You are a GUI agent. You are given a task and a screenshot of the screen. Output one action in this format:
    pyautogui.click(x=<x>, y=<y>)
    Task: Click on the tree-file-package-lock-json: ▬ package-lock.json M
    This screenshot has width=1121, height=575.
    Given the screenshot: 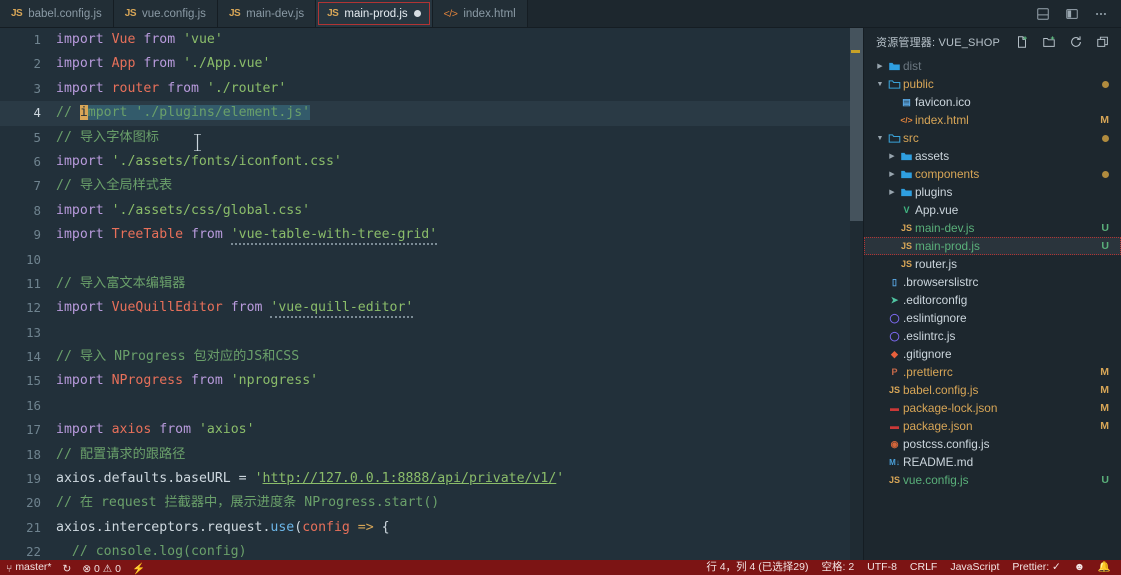 What is the action you would take?
    pyautogui.click(x=992, y=408)
    